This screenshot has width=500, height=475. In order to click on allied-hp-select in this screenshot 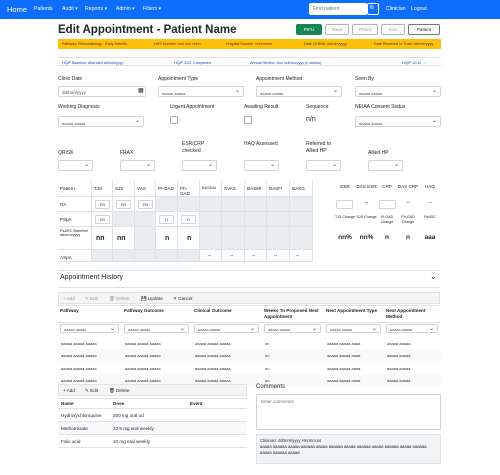, I will do `click(385, 165)`.